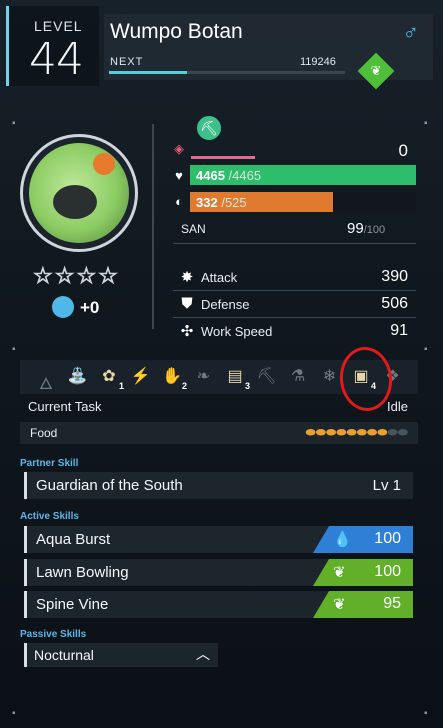 The width and height of the screenshot is (443, 728). Describe the element at coordinates (399, 330) in the screenshot. I see `work-speed-value: 91` at that location.